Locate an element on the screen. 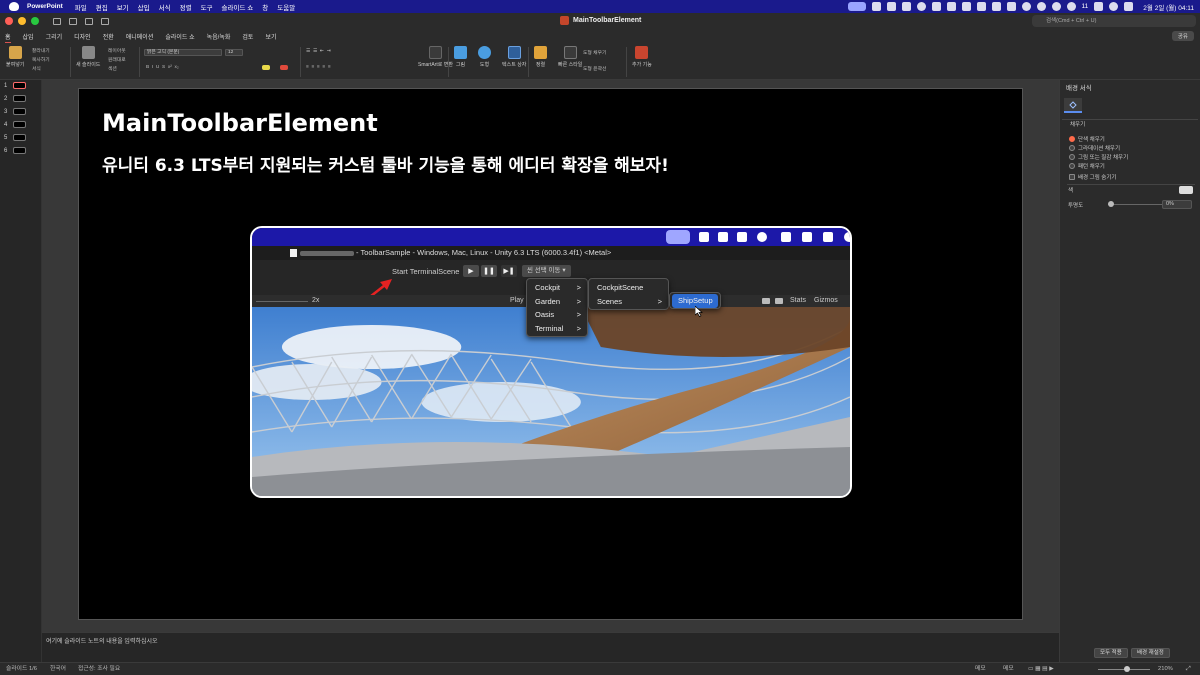 The image size is (1200, 675). section-button: 섹션 is located at coordinates (112, 68).